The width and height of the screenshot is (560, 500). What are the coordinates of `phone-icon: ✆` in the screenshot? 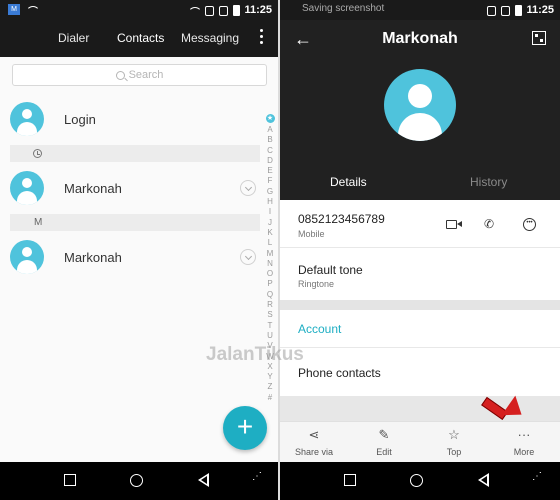 It's located at (490, 224).